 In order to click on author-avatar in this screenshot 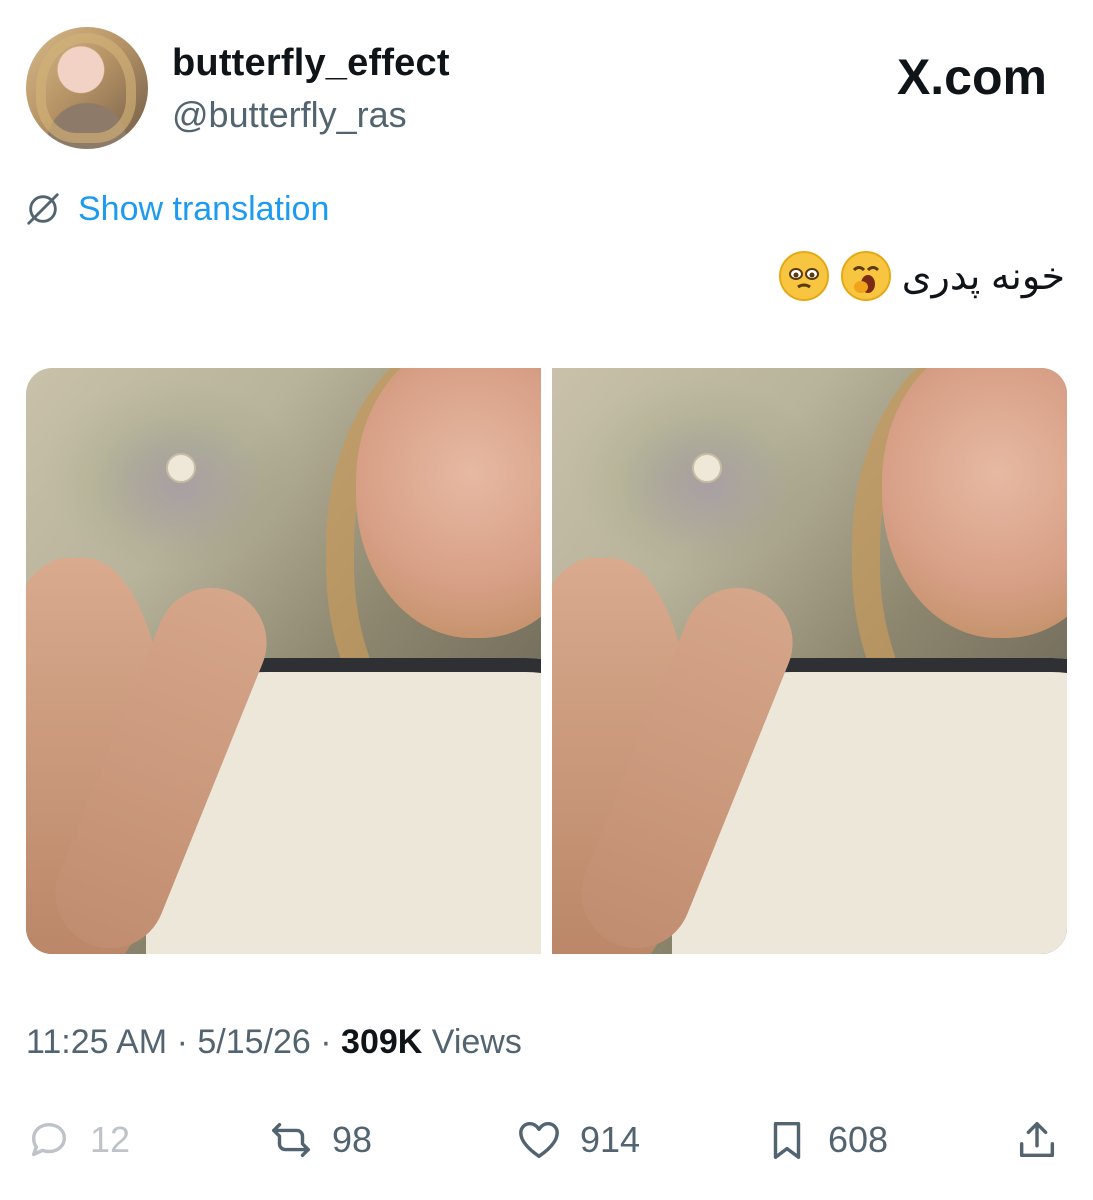, I will do `click(87, 88)`.